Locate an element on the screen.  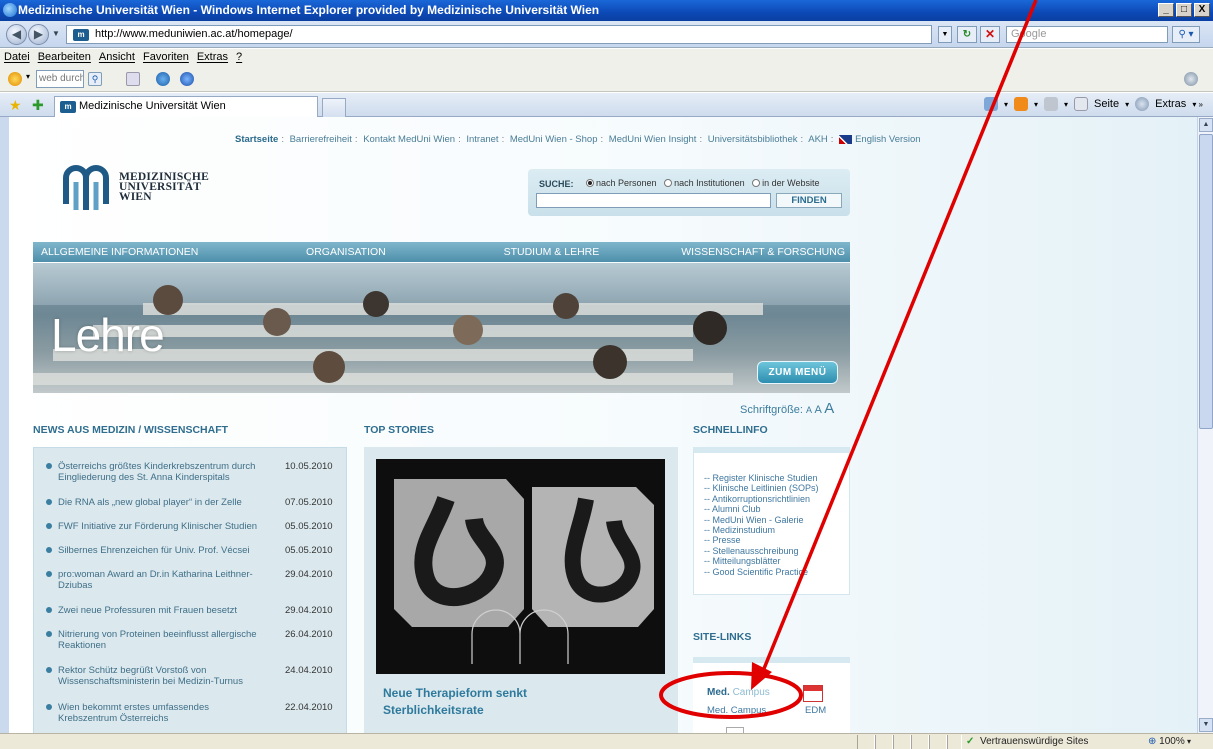
schnellinfo-link: -- MedUni Wien - Galerie is located at coordinates (761, 520).